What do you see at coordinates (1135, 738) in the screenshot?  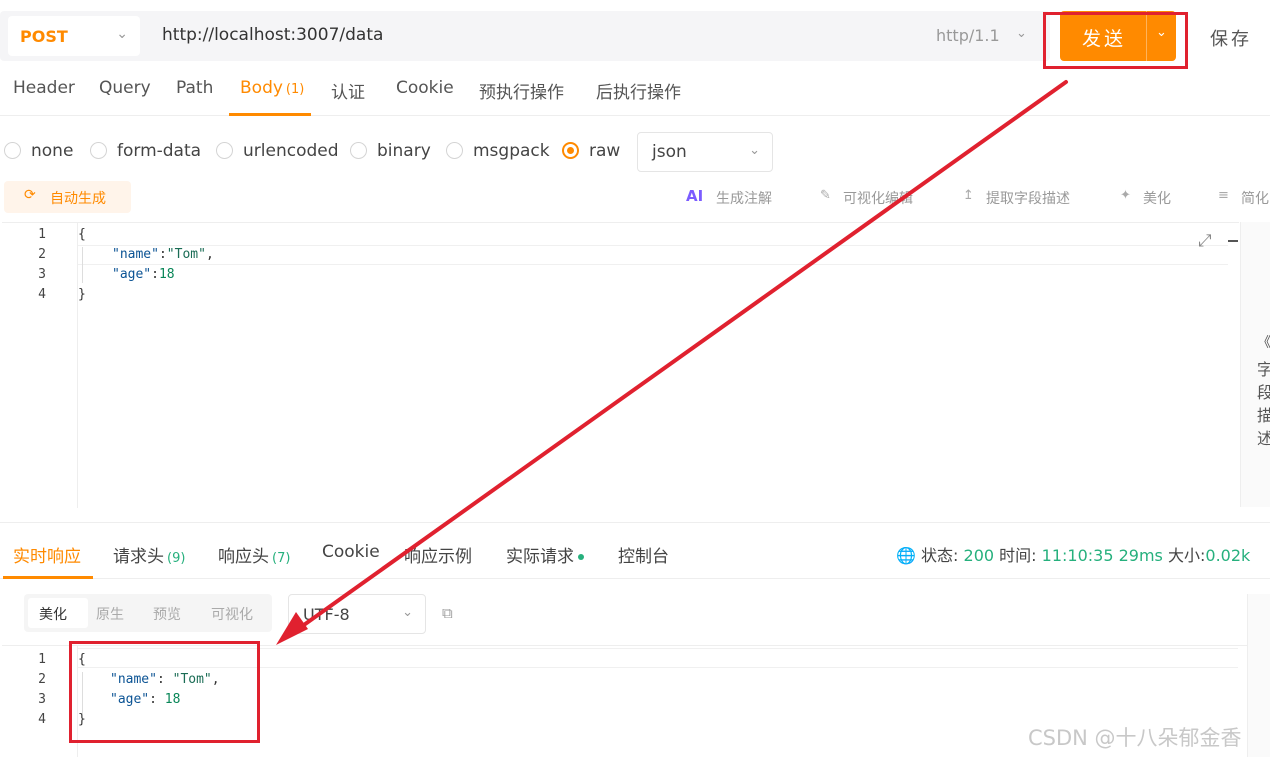 I see `watermark: CSDN @十八朵郁金香` at bounding box center [1135, 738].